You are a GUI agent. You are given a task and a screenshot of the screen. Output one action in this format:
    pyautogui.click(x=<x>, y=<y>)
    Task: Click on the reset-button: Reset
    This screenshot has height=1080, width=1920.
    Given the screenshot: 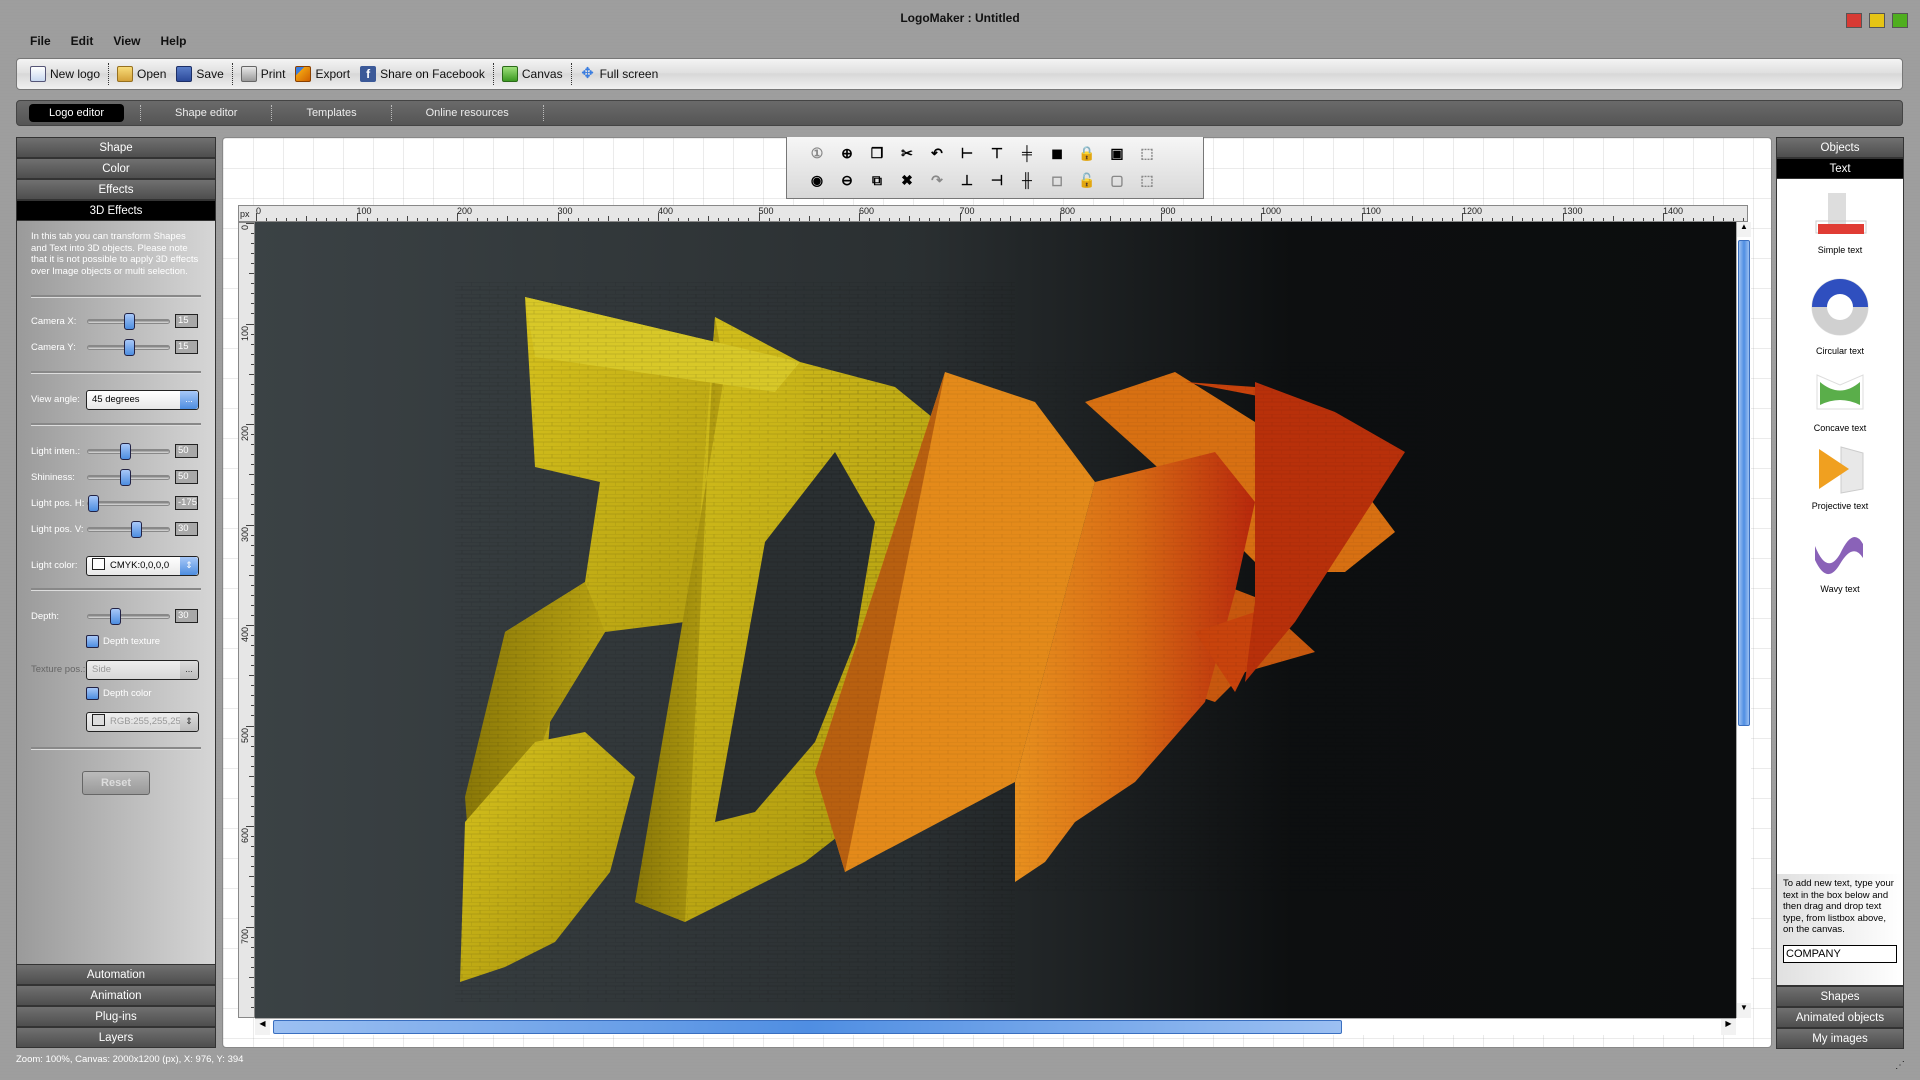 What is the action you would take?
    pyautogui.click(x=116, y=783)
    